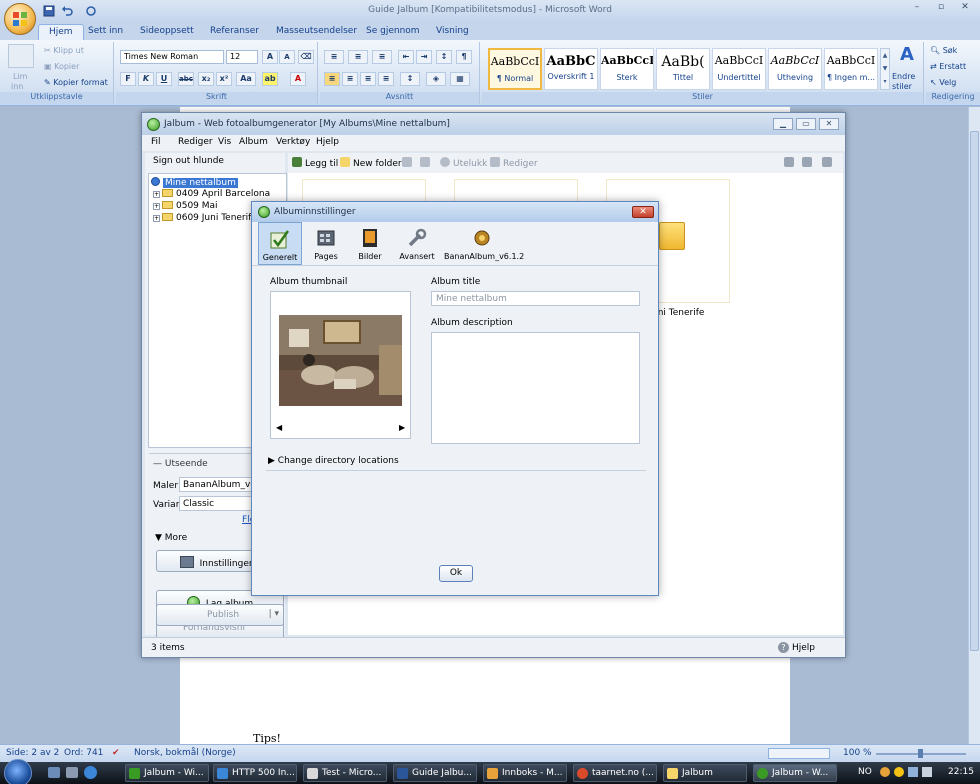  I want to click on show-desktop-icon, so click(54, 772).